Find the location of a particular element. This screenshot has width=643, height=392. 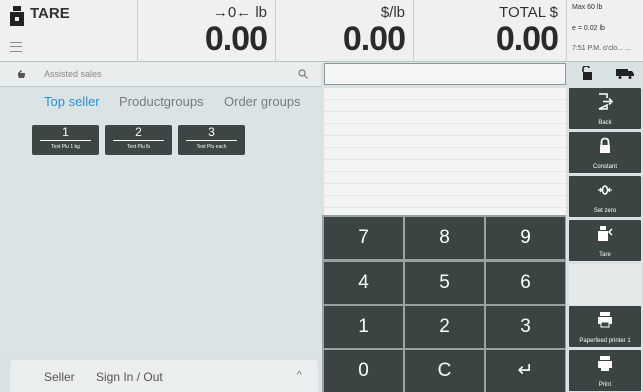

key-3: 3 is located at coordinates (525, 327).